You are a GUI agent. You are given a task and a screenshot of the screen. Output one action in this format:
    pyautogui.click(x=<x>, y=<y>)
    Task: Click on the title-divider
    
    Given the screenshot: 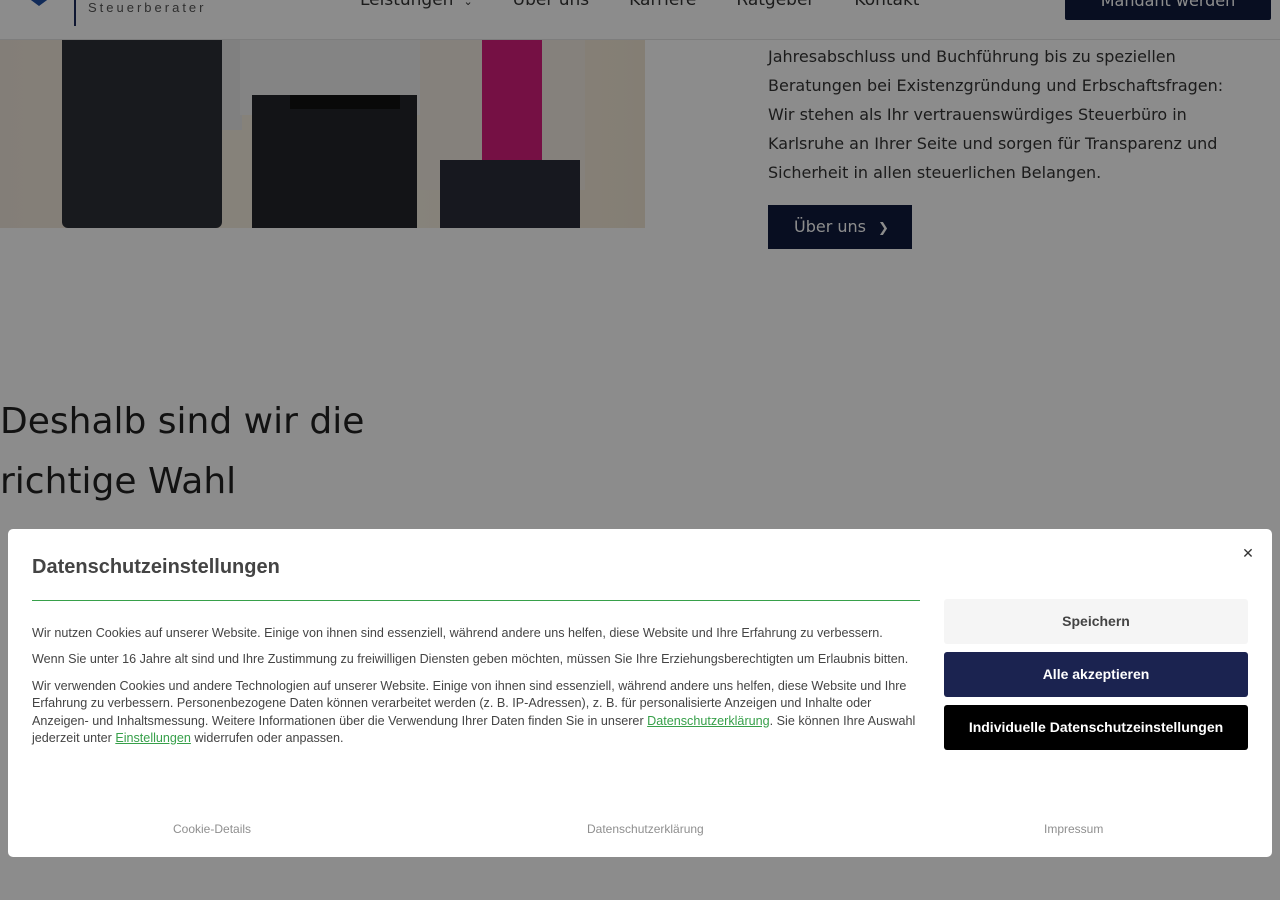 What is the action you would take?
    pyautogui.click(x=476, y=600)
    